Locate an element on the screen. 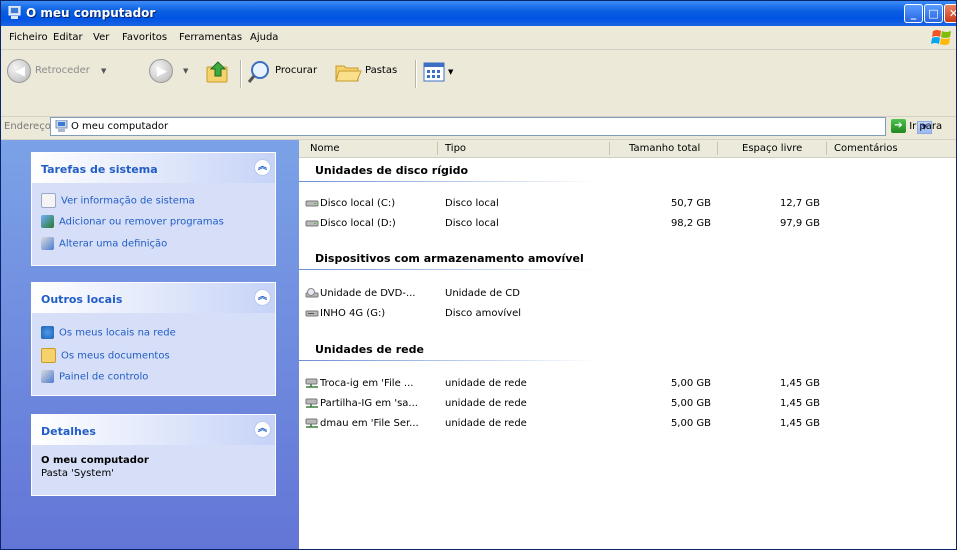  go-button: ➔ Ir para is located at coordinates (916, 126).